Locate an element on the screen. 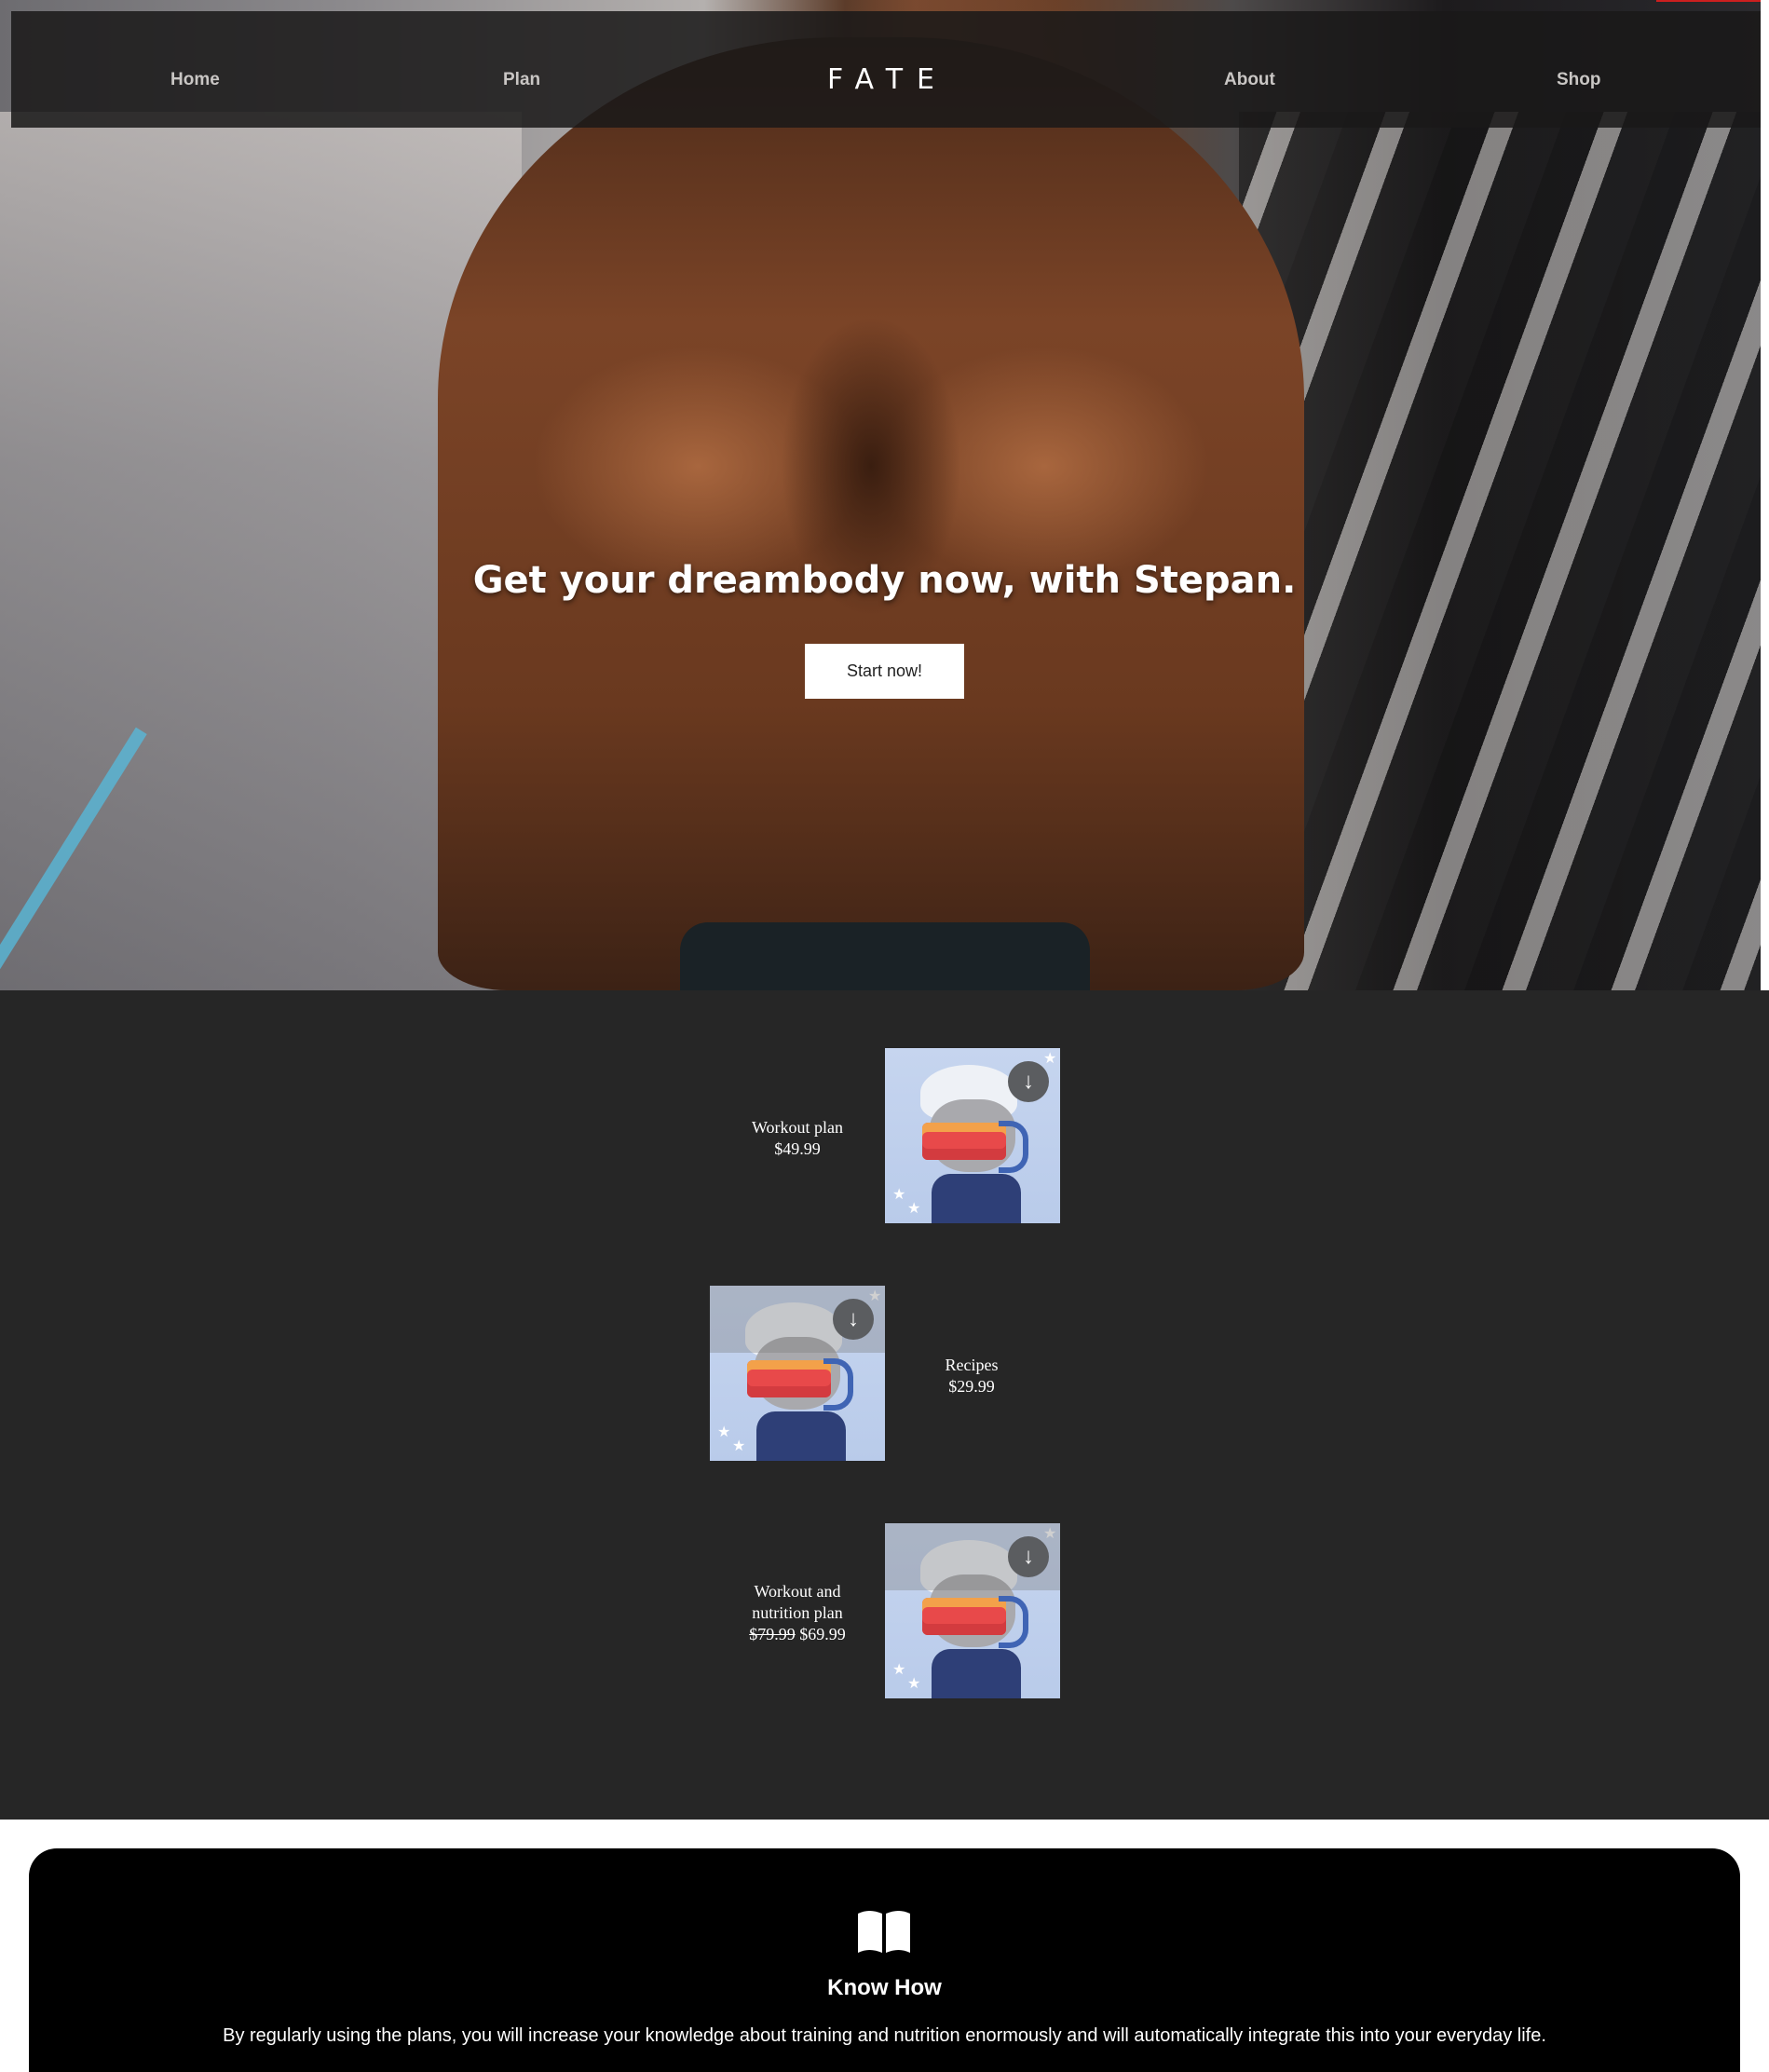 The height and width of the screenshot is (2072, 1769). nav-plan: Plan is located at coordinates (521, 80).